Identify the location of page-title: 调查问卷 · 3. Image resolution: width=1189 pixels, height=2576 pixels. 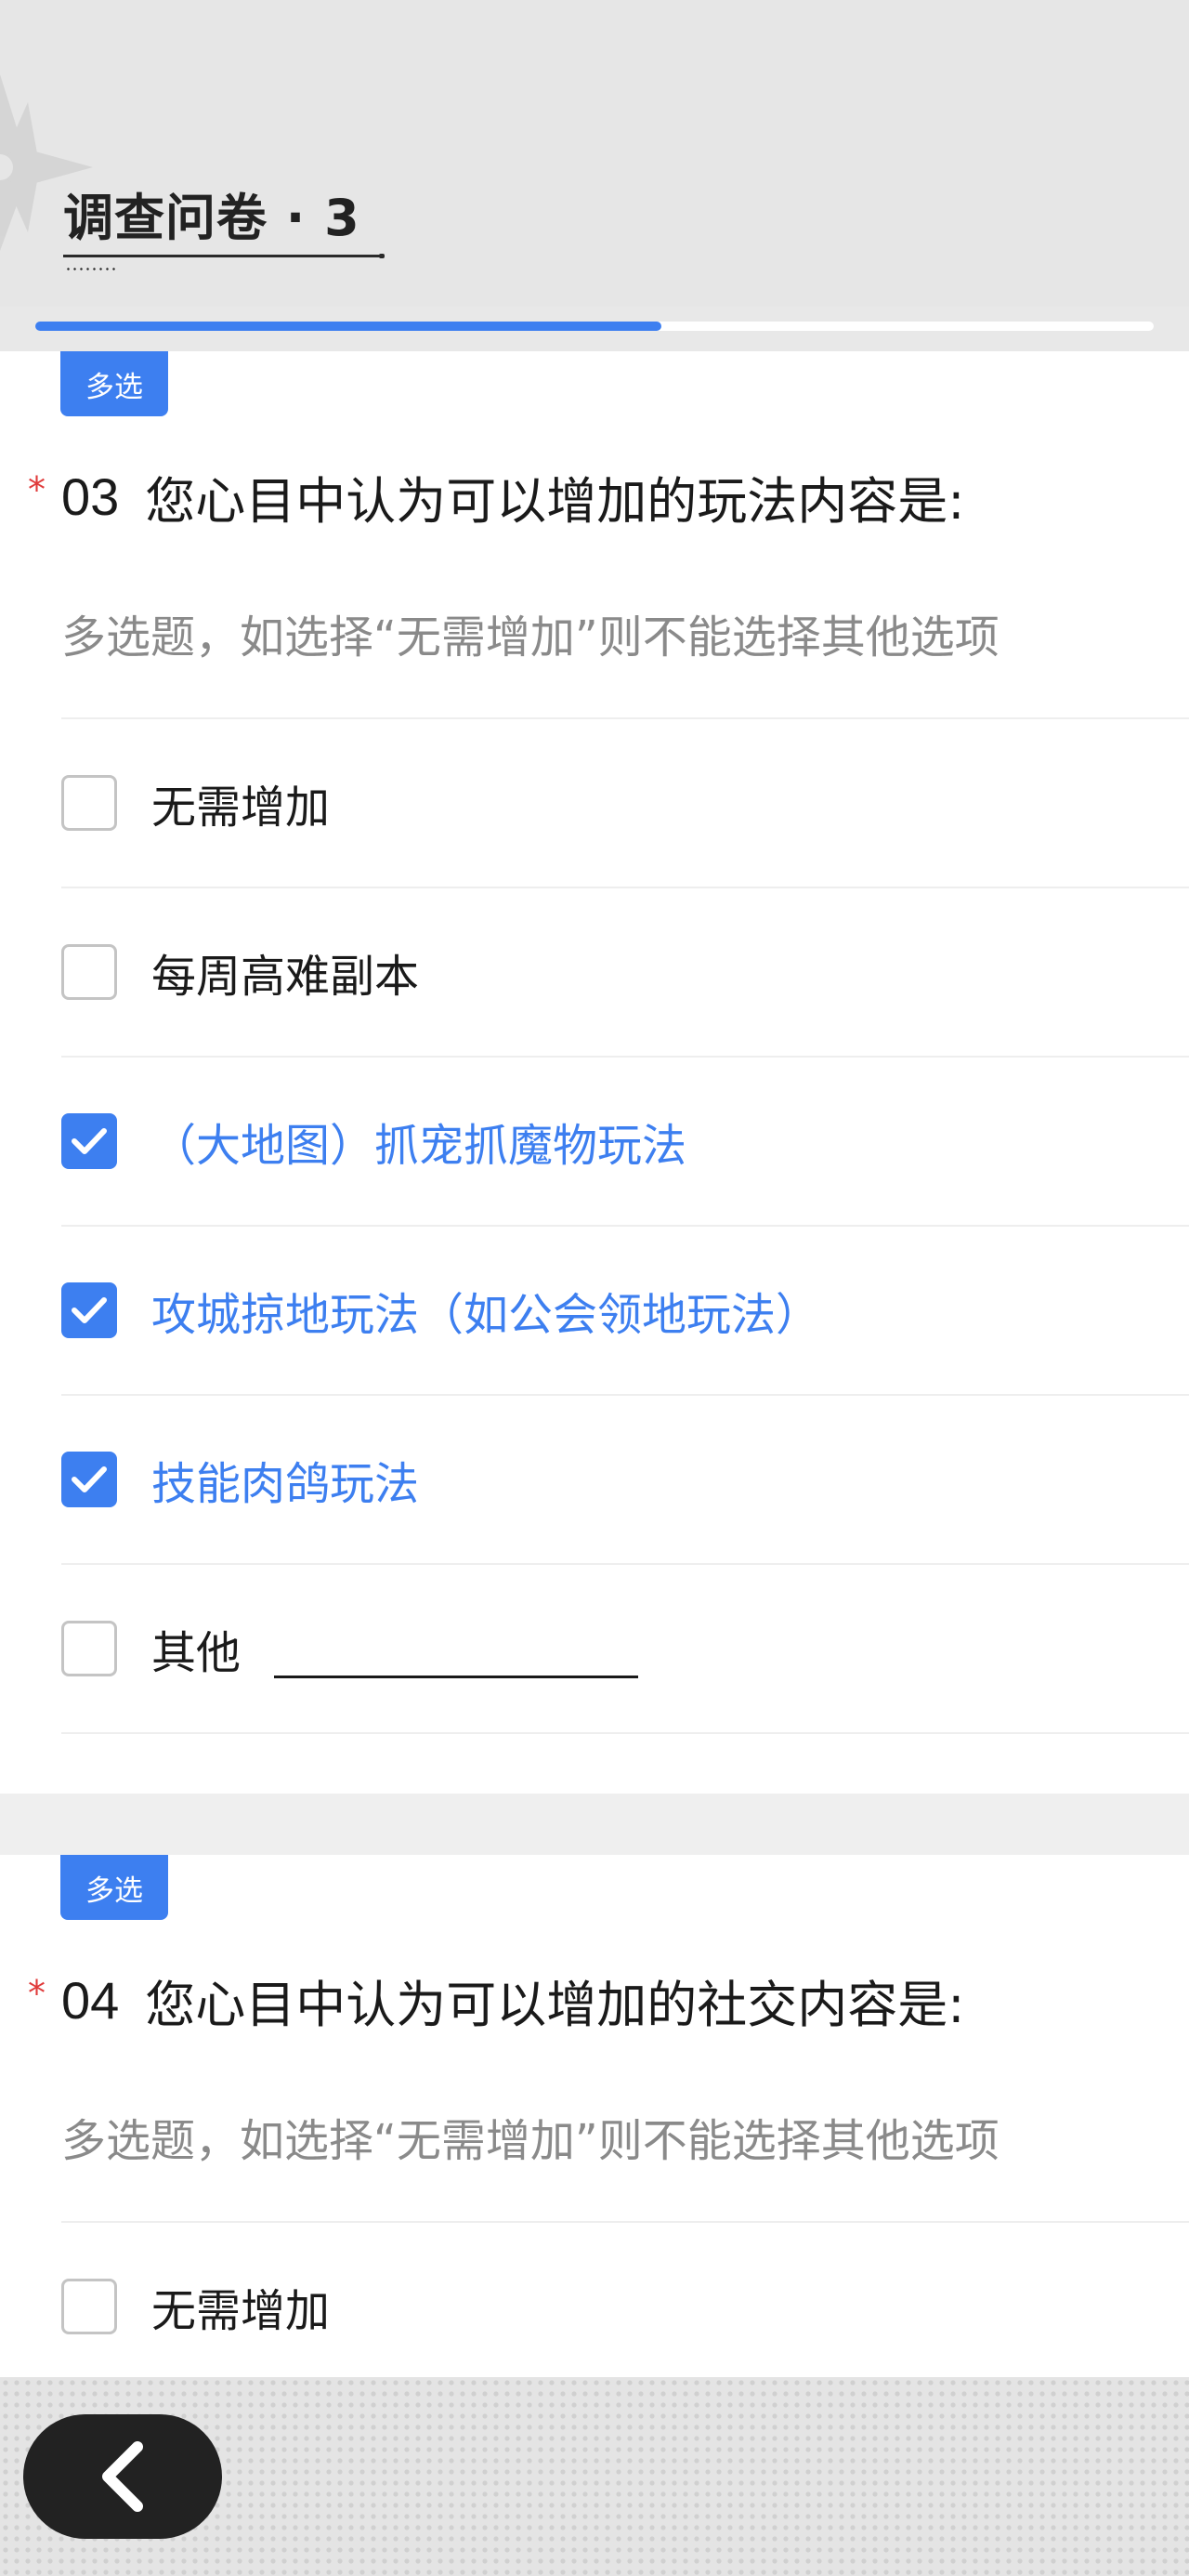
(212, 218).